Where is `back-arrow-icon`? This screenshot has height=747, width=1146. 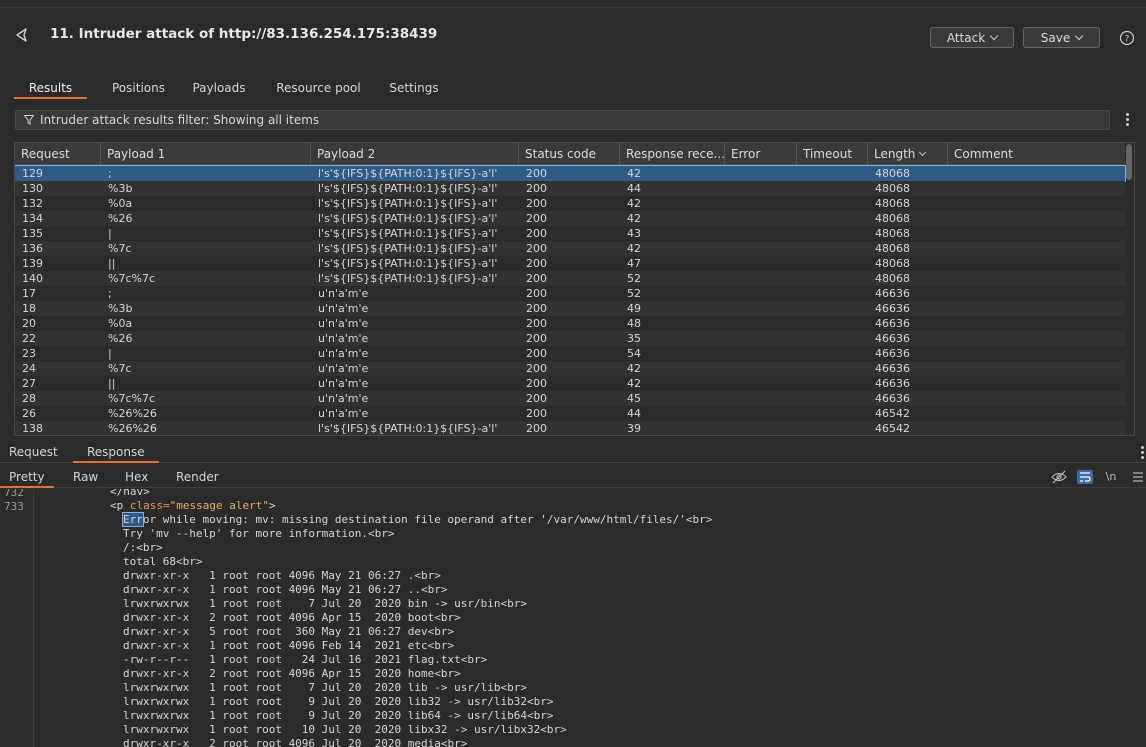 back-arrow-icon is located at coordinates (22, 35).